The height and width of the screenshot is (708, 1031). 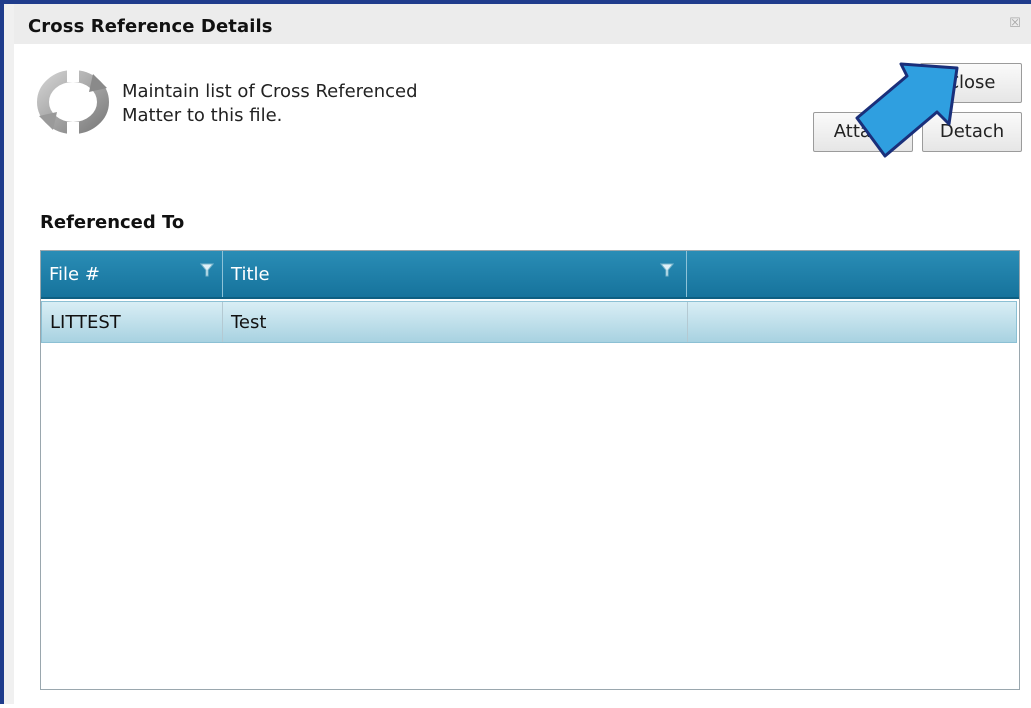 I want to click on grid-header: File # Title, so click(x=530, y=275).